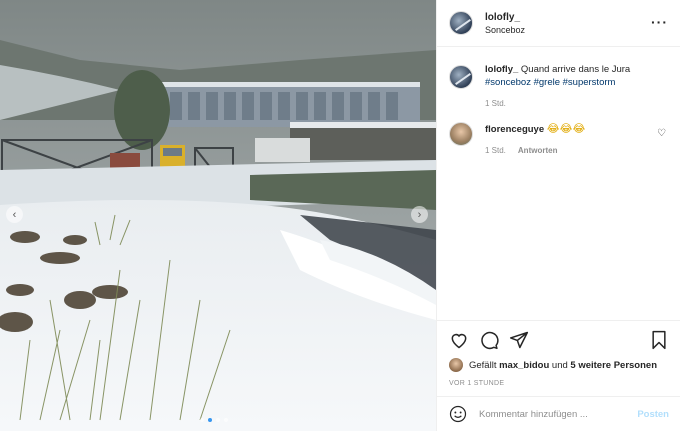 The image size is (680, 431). What do you see at coordinates (559, 340) in the screenshot?
I see `action-icons` at bounding box center [559, 340].